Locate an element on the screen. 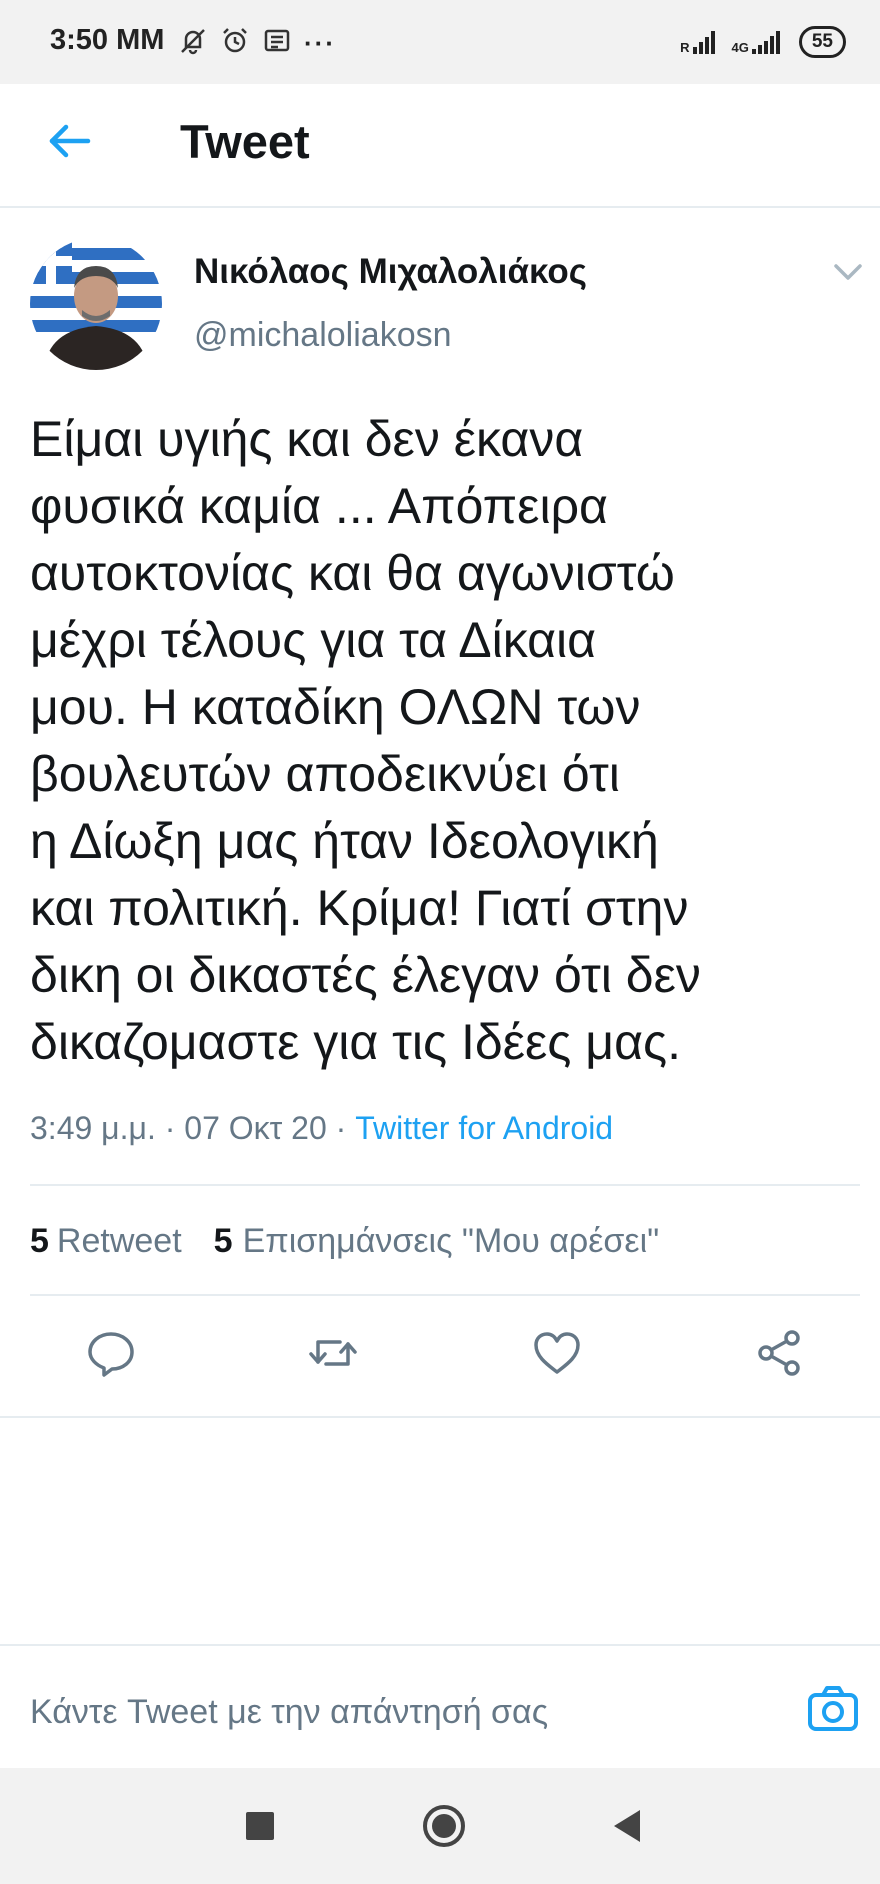 The width and height of the screenshot is (880, 1884). muted-bell-icon is located at coordinates (193, 43).